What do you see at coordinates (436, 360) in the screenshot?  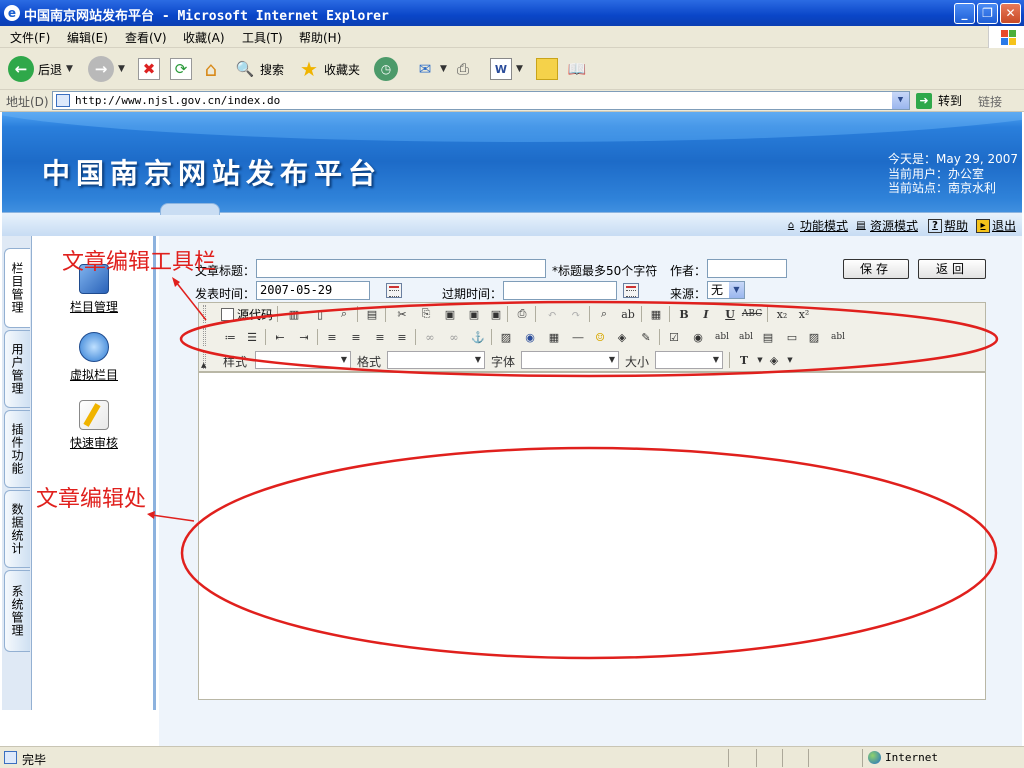 I see `format-select: ▼` at bounding box center [436, 360].